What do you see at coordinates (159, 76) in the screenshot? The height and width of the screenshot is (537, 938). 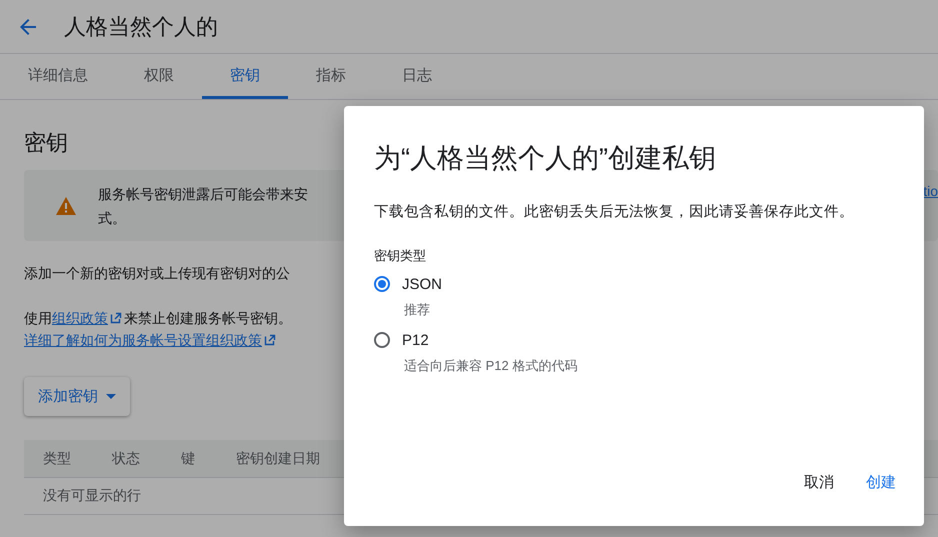 I see `tab: 权限` at bounding box center [159, 76].